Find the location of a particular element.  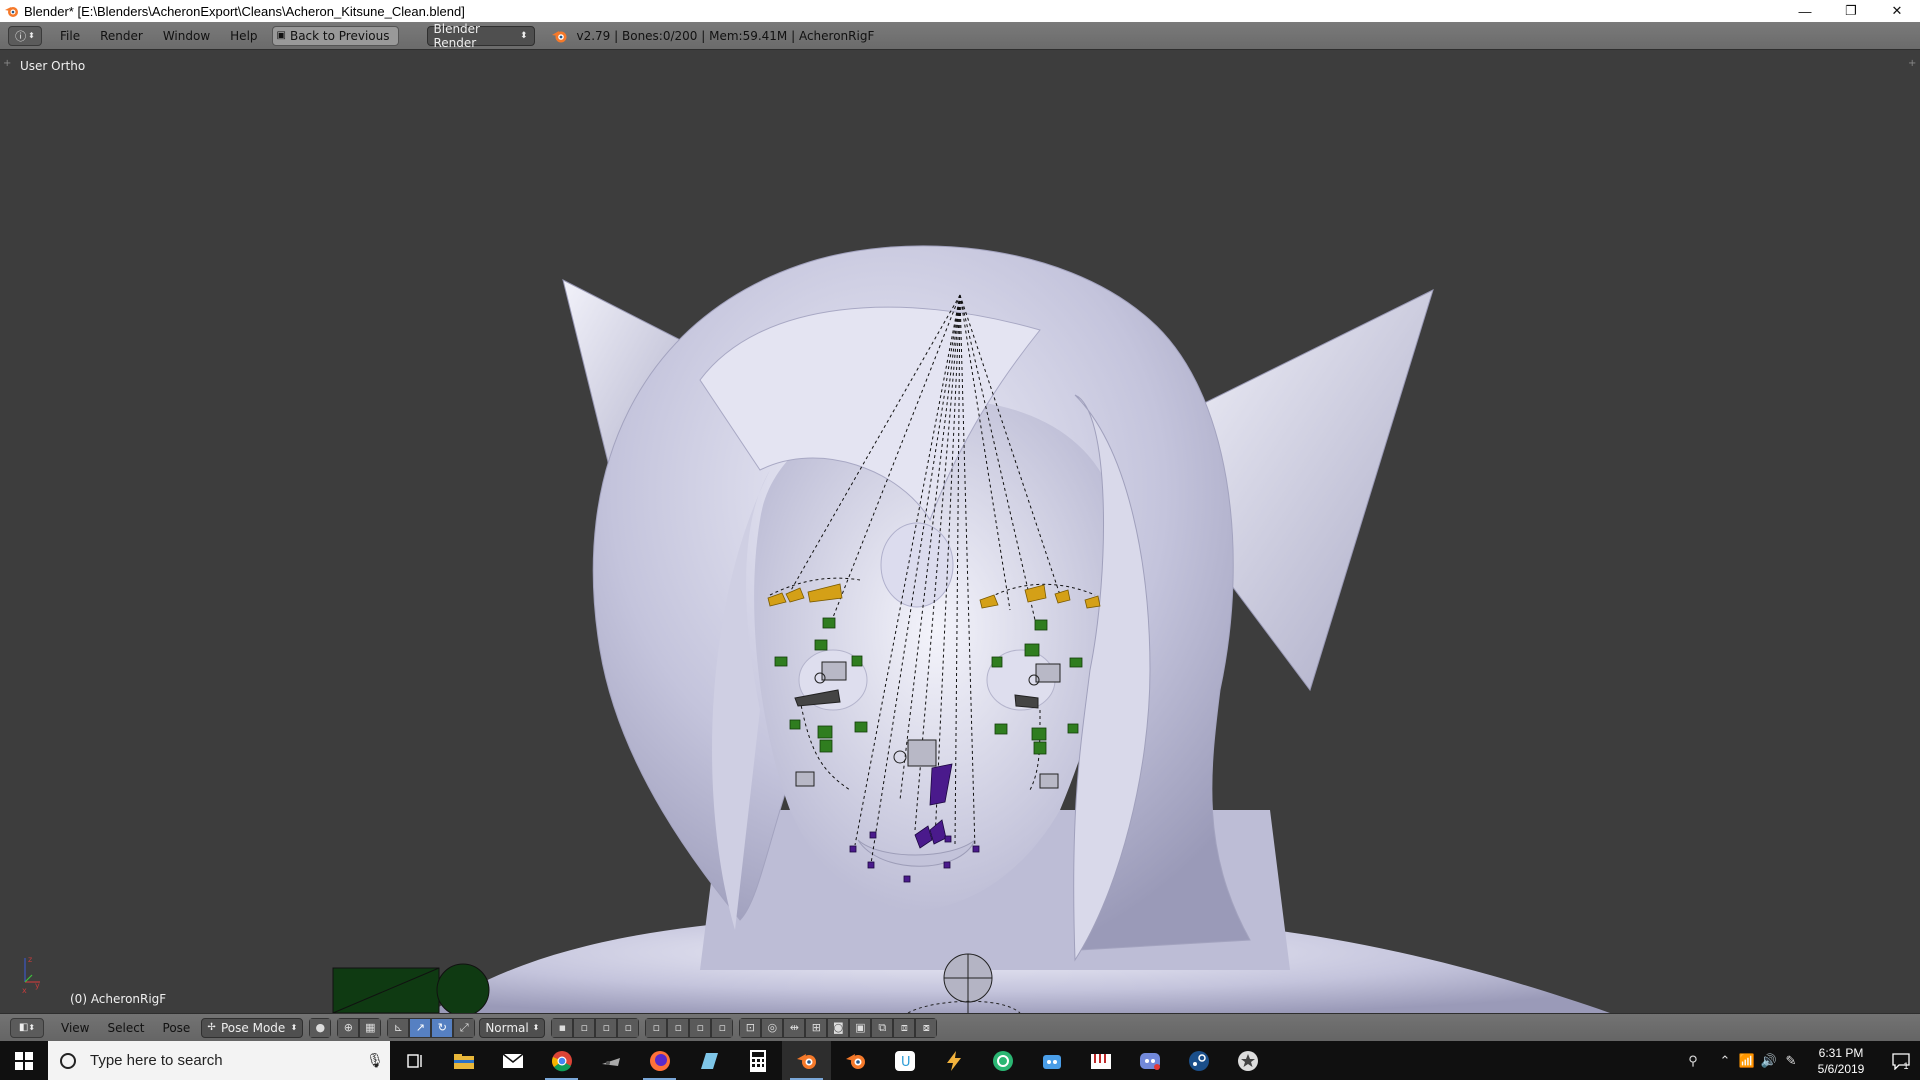

render-engine-value: Blender Render is located at coordinates (457, 35).